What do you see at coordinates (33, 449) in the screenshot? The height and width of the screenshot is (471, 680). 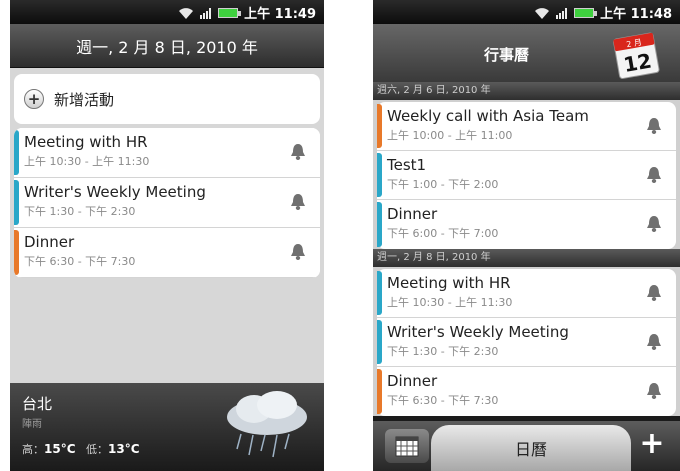 I see `high-label: 高：` at bounding box center [33, 449].